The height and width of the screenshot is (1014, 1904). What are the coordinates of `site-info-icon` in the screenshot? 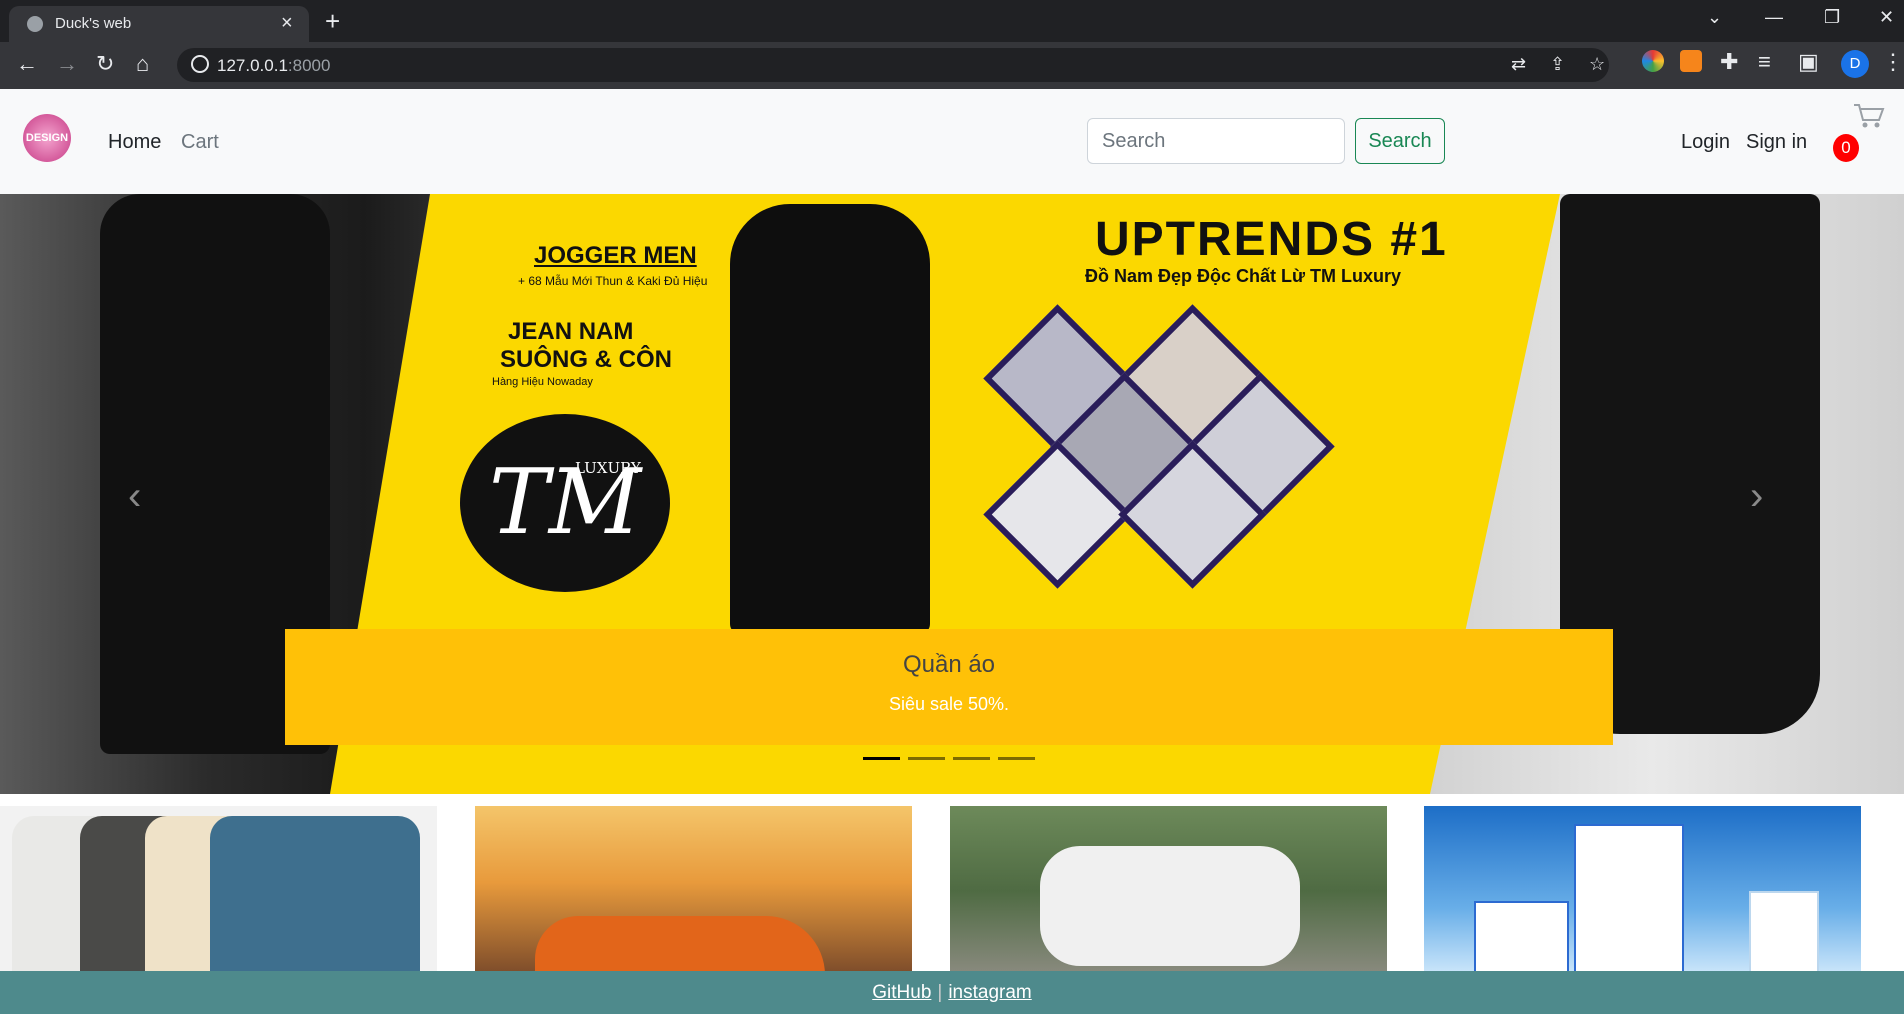 It's located at (200, 64).